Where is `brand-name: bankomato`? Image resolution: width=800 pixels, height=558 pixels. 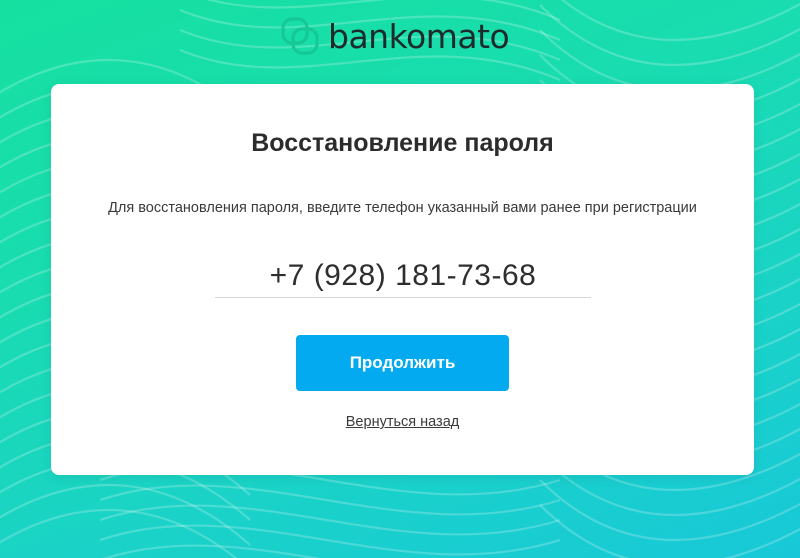 brand-name: bankomato is located at coordinates (419, 36).